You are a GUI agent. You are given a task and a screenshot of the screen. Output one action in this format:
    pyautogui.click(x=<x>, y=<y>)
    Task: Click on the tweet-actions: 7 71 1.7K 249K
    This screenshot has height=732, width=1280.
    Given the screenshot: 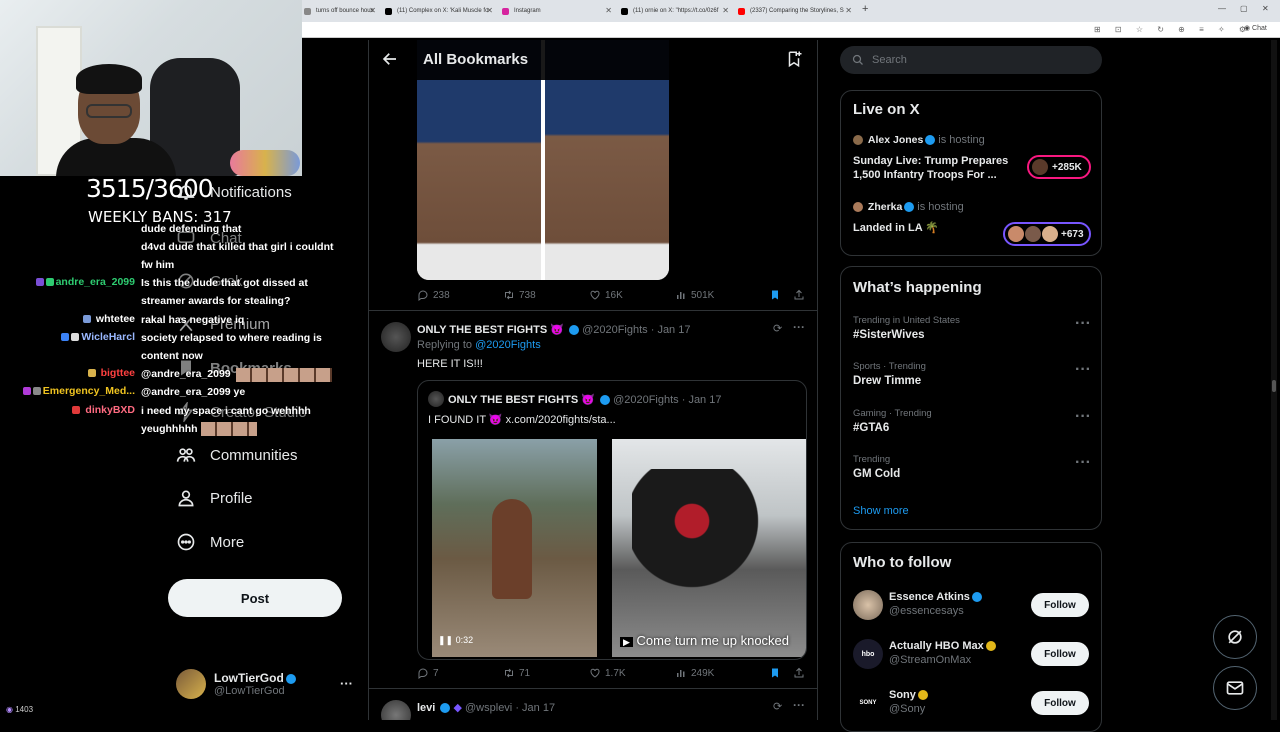 What is the action you would take?
    pyautogui.click(x=617, y=673)
    